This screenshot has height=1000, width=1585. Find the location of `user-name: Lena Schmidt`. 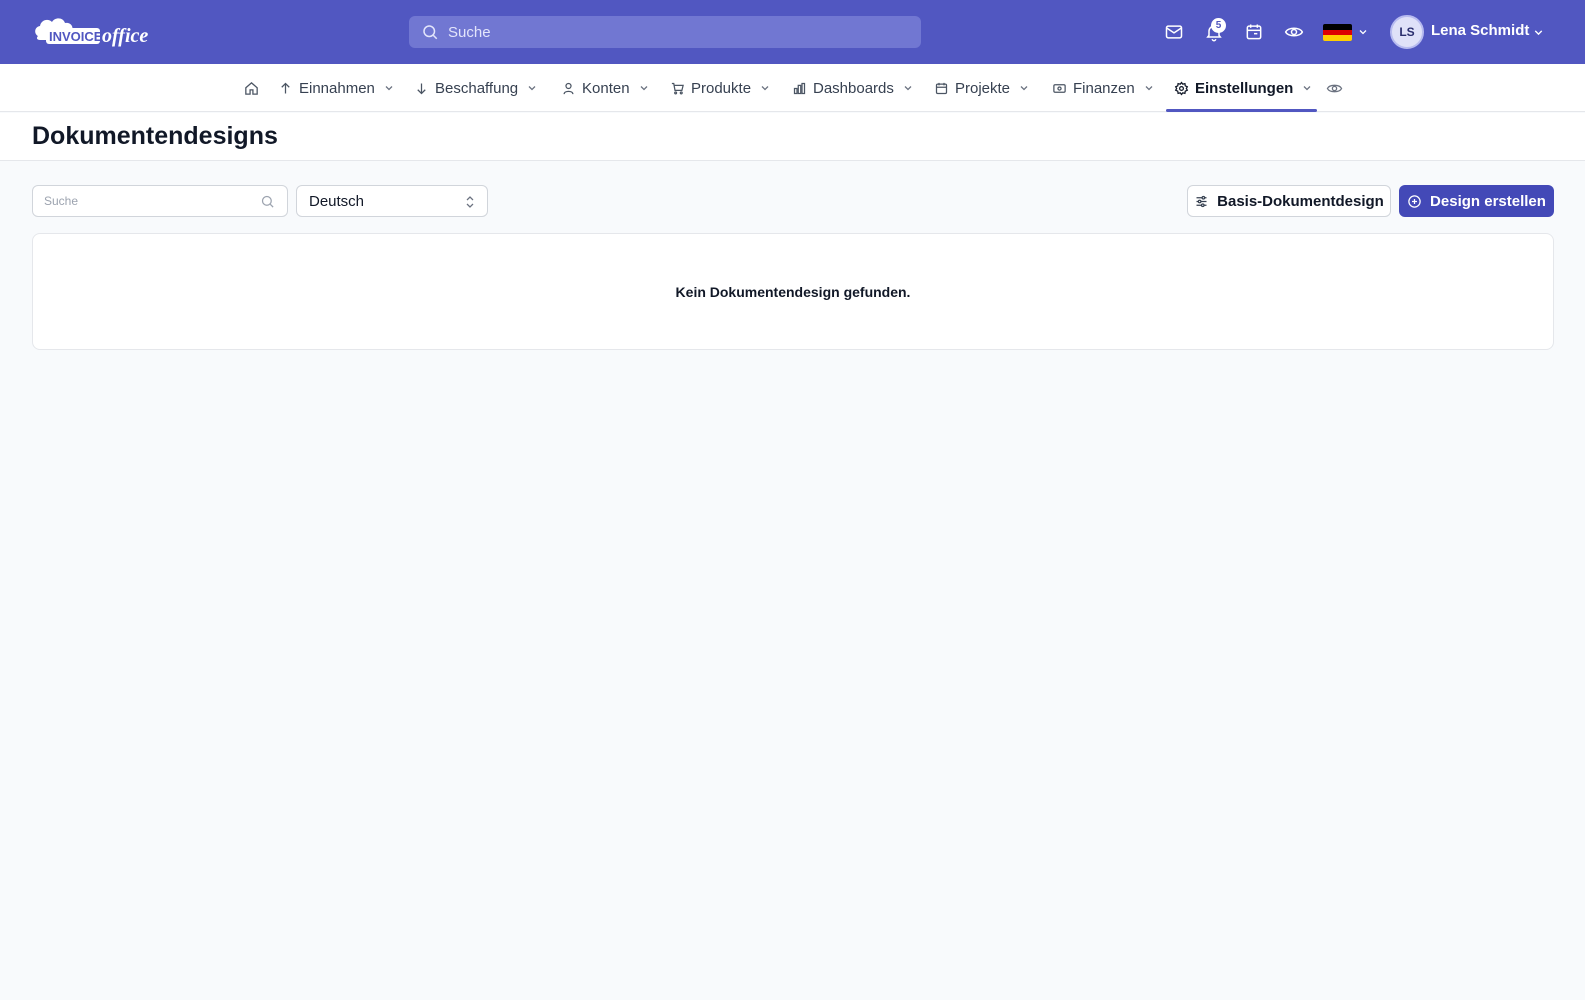

user-name: Lena Schmidt is located at coordinates (1480, 30).